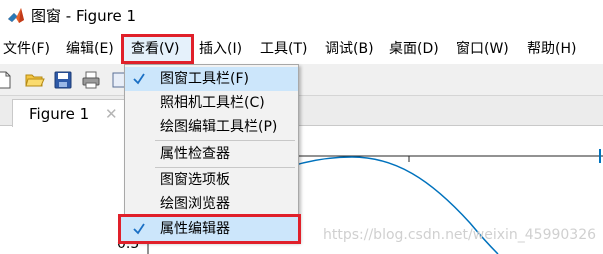 Image resolution: width=603 pixels, height=254 pixels. I want to click on menu-item-label: 绘图浏览器, so click(195, 204).